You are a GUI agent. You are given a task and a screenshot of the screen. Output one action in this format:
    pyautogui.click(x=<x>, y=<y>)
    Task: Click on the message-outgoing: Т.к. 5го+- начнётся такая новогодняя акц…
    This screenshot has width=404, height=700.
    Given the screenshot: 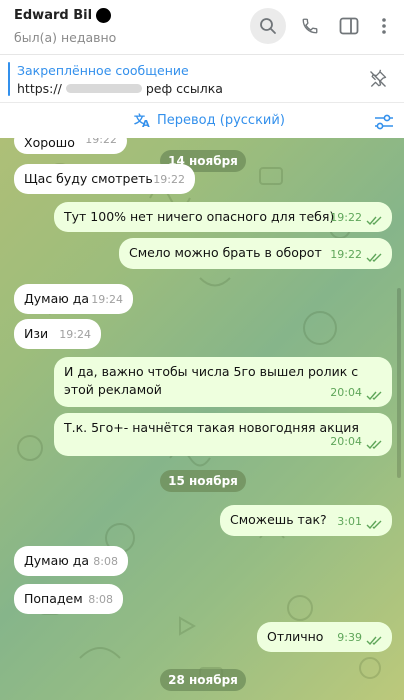 What is the action you would take?
    pyautogui.click(x=223, y=434)
    